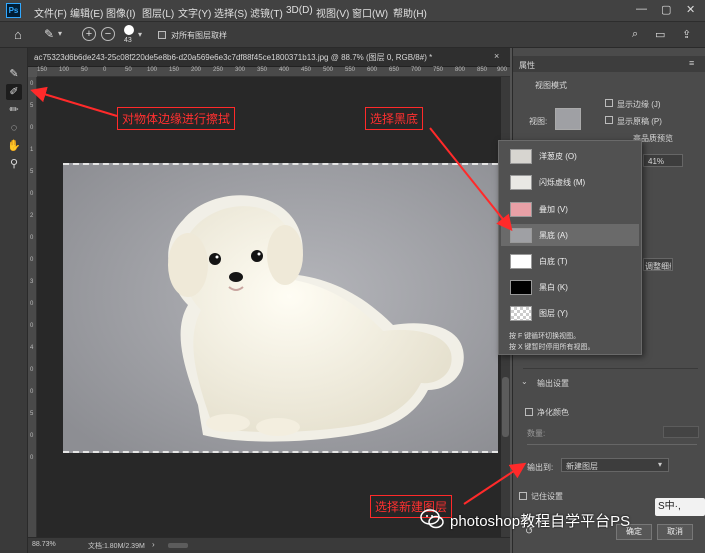 The width and height of the screenshot is (705, 553). Describe the element at coordinates (394, 118) in the screenshot. I see `annotation-choose-black: 选择黑底` at that location.